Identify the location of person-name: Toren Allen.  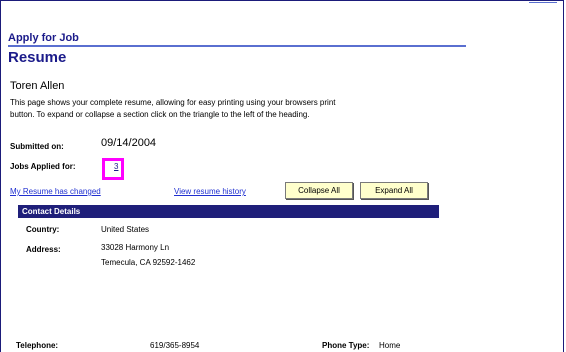
(37, 86).